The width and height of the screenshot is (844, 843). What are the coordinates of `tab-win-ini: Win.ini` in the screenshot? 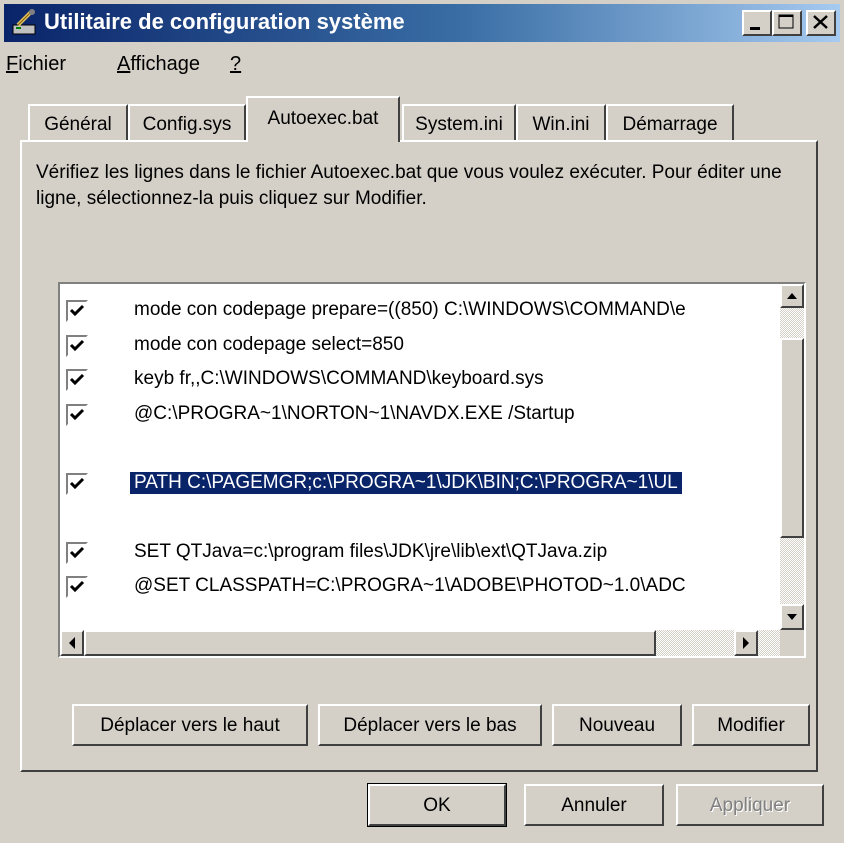 It's located at (561, 123).